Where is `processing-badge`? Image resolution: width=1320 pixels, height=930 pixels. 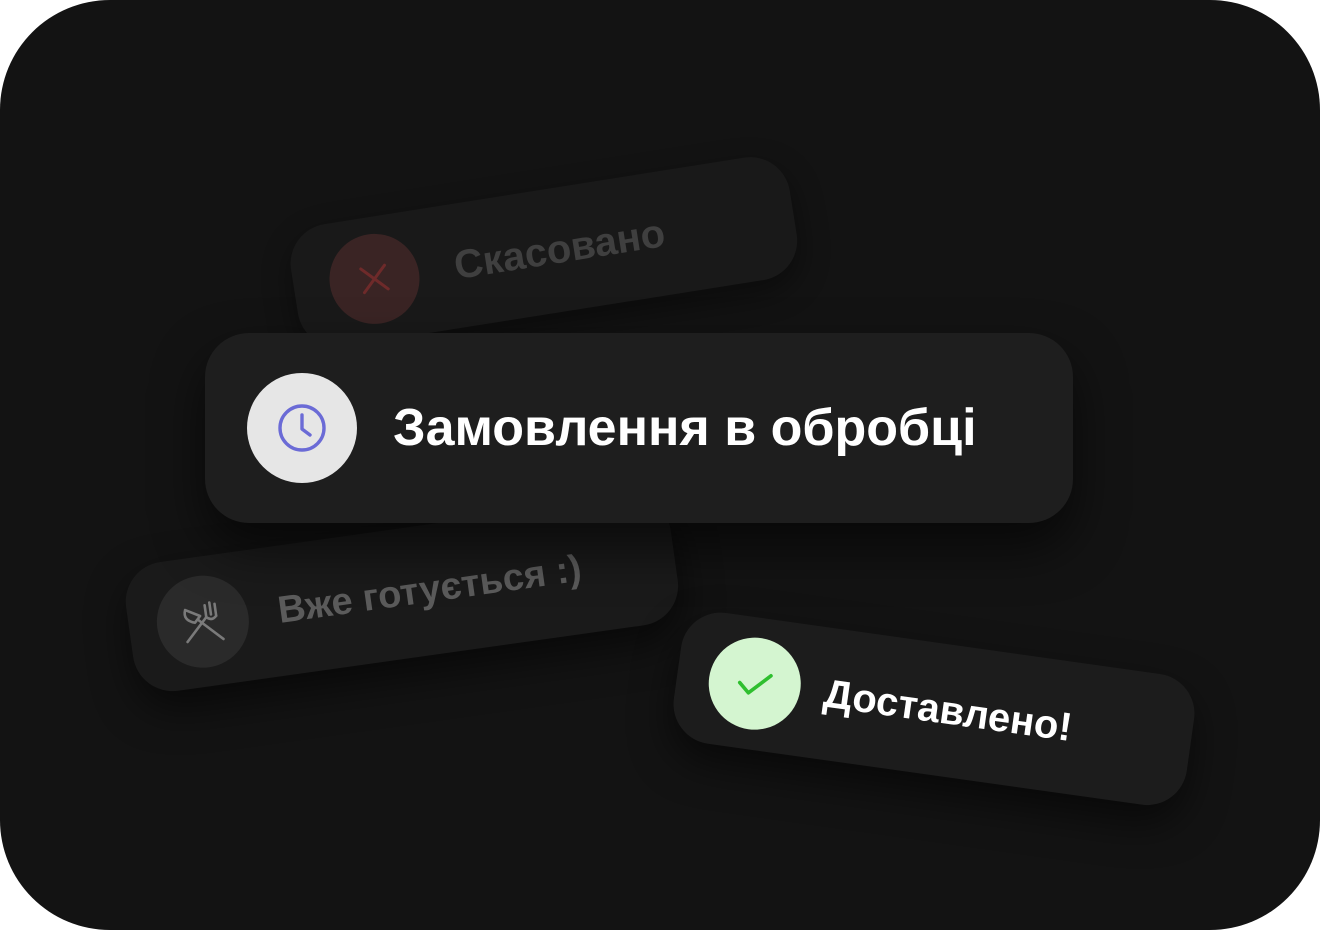
processing-badge is located at coordinates (302, 428).